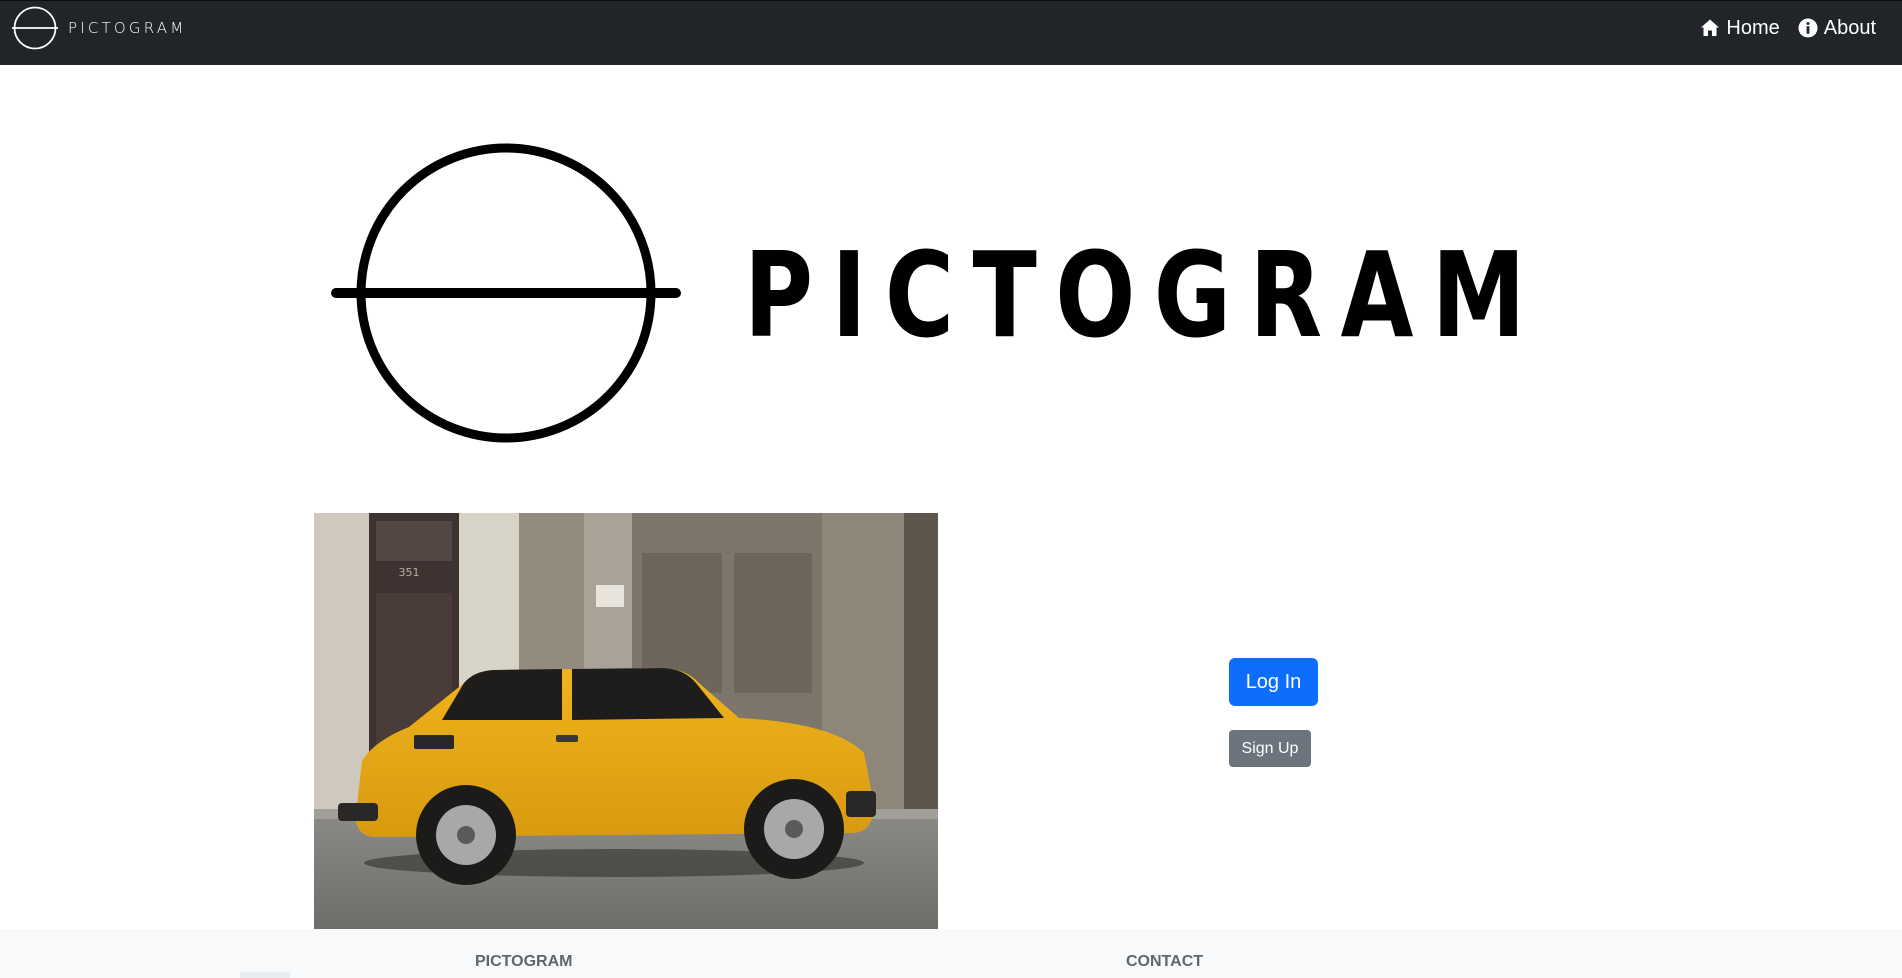  I want to click on nav-home-link: Home, so click(1740, 28).